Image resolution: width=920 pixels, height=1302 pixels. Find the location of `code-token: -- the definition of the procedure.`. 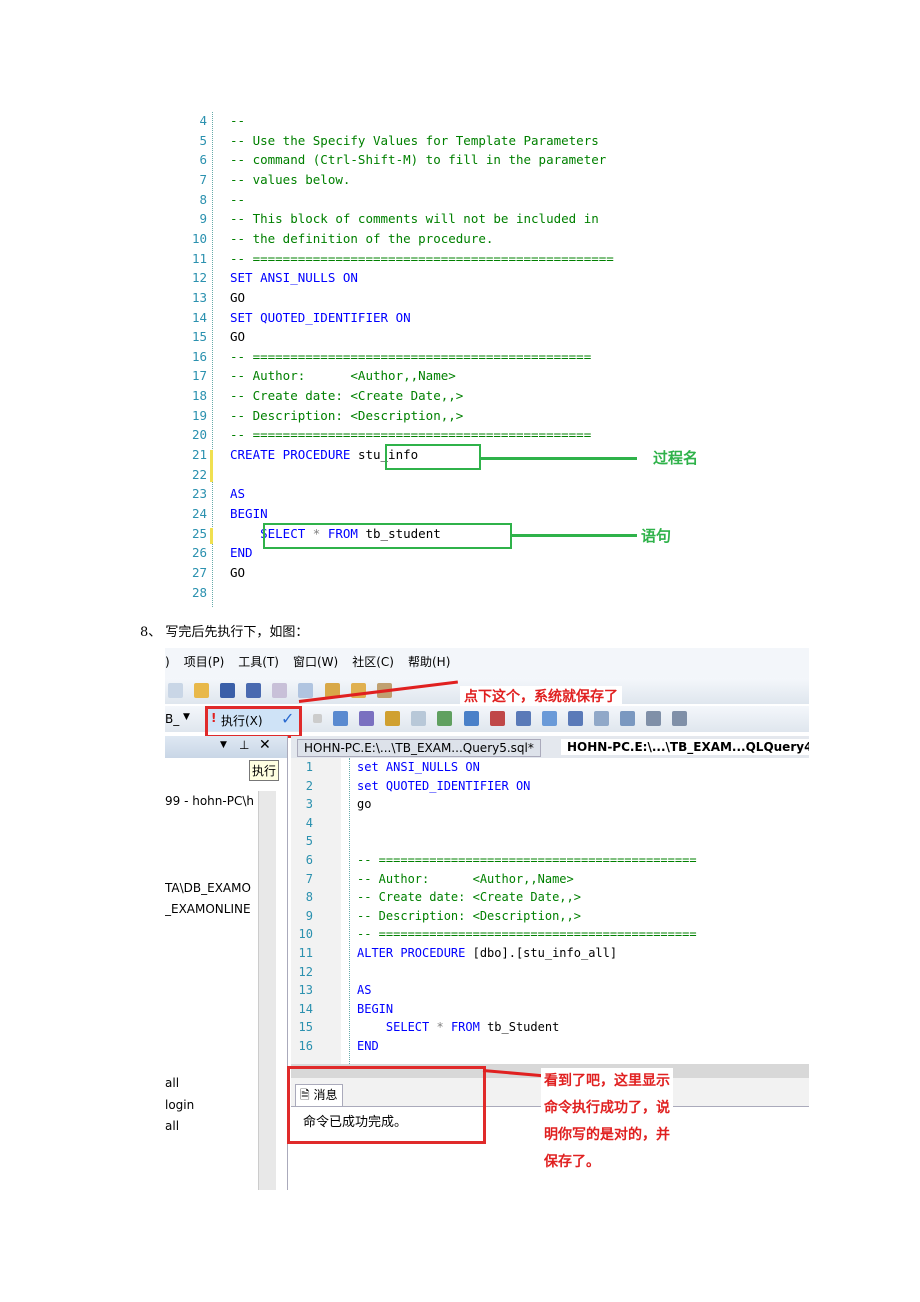

code-token: -- the definition of the procedure. is located at coordinates (362, 238).